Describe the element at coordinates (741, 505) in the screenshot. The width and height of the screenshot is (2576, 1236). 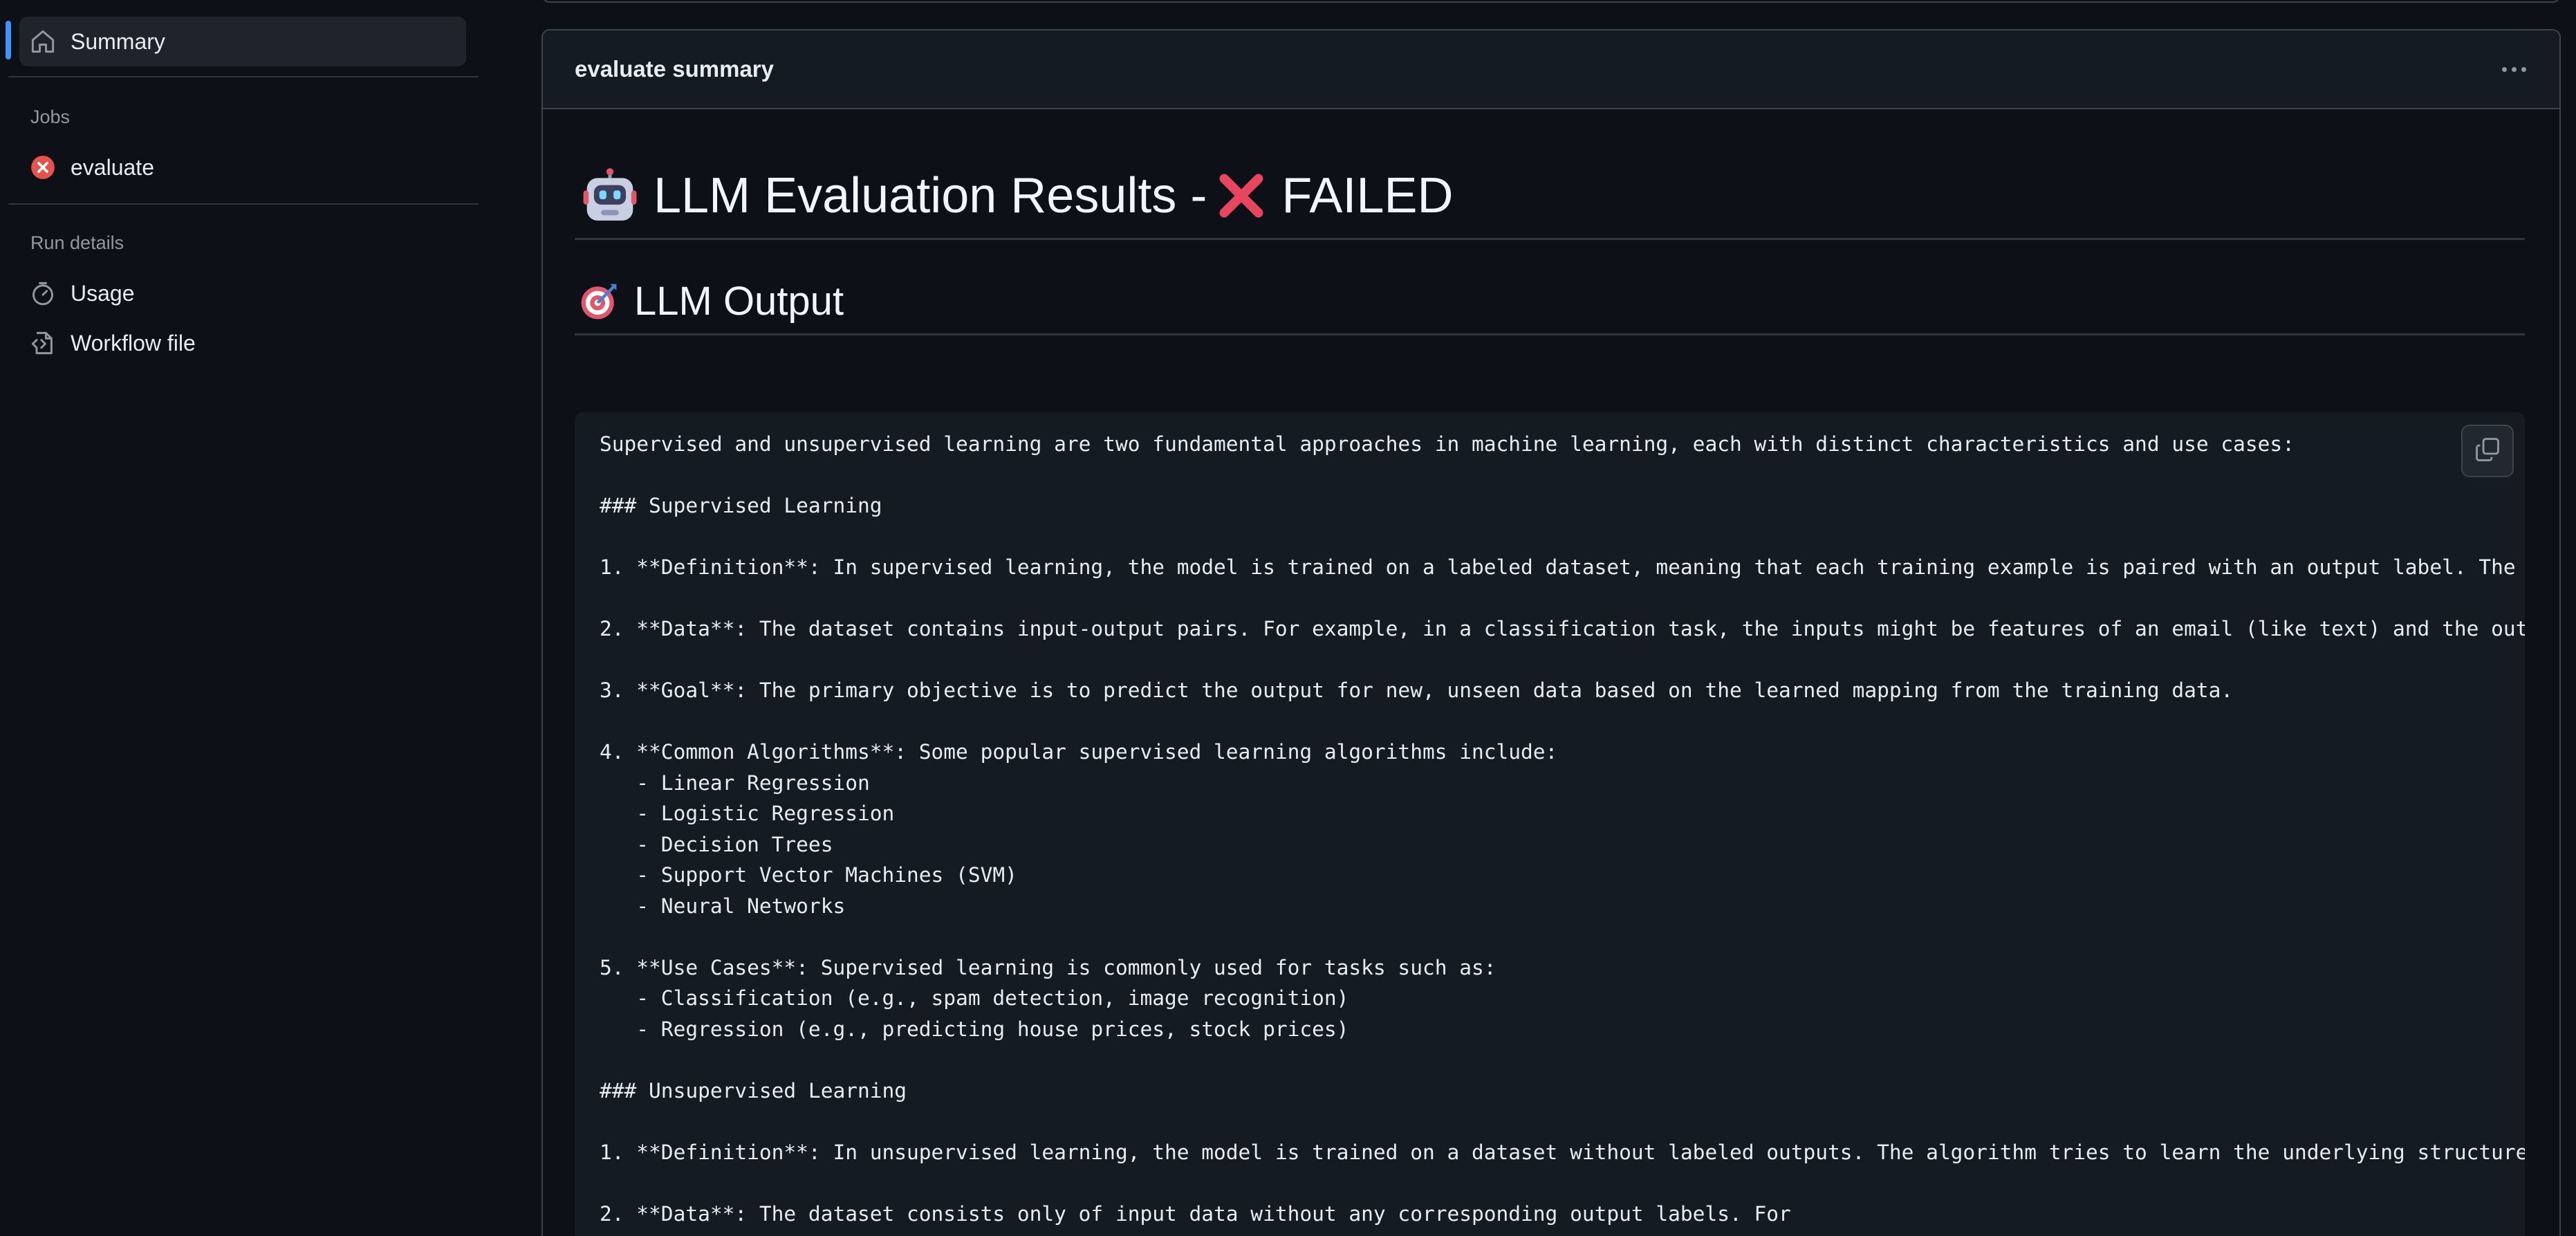
I see `code-line: ### Supervised Learning` at that location.